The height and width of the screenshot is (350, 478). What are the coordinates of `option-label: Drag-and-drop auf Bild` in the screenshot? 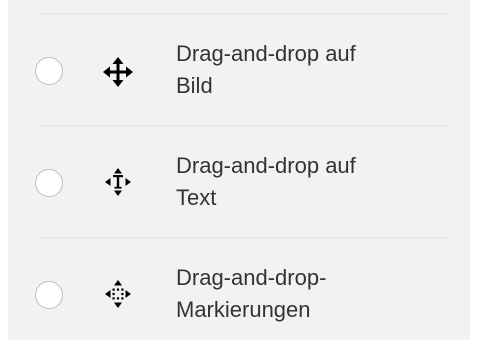 It's located at (306, 70).